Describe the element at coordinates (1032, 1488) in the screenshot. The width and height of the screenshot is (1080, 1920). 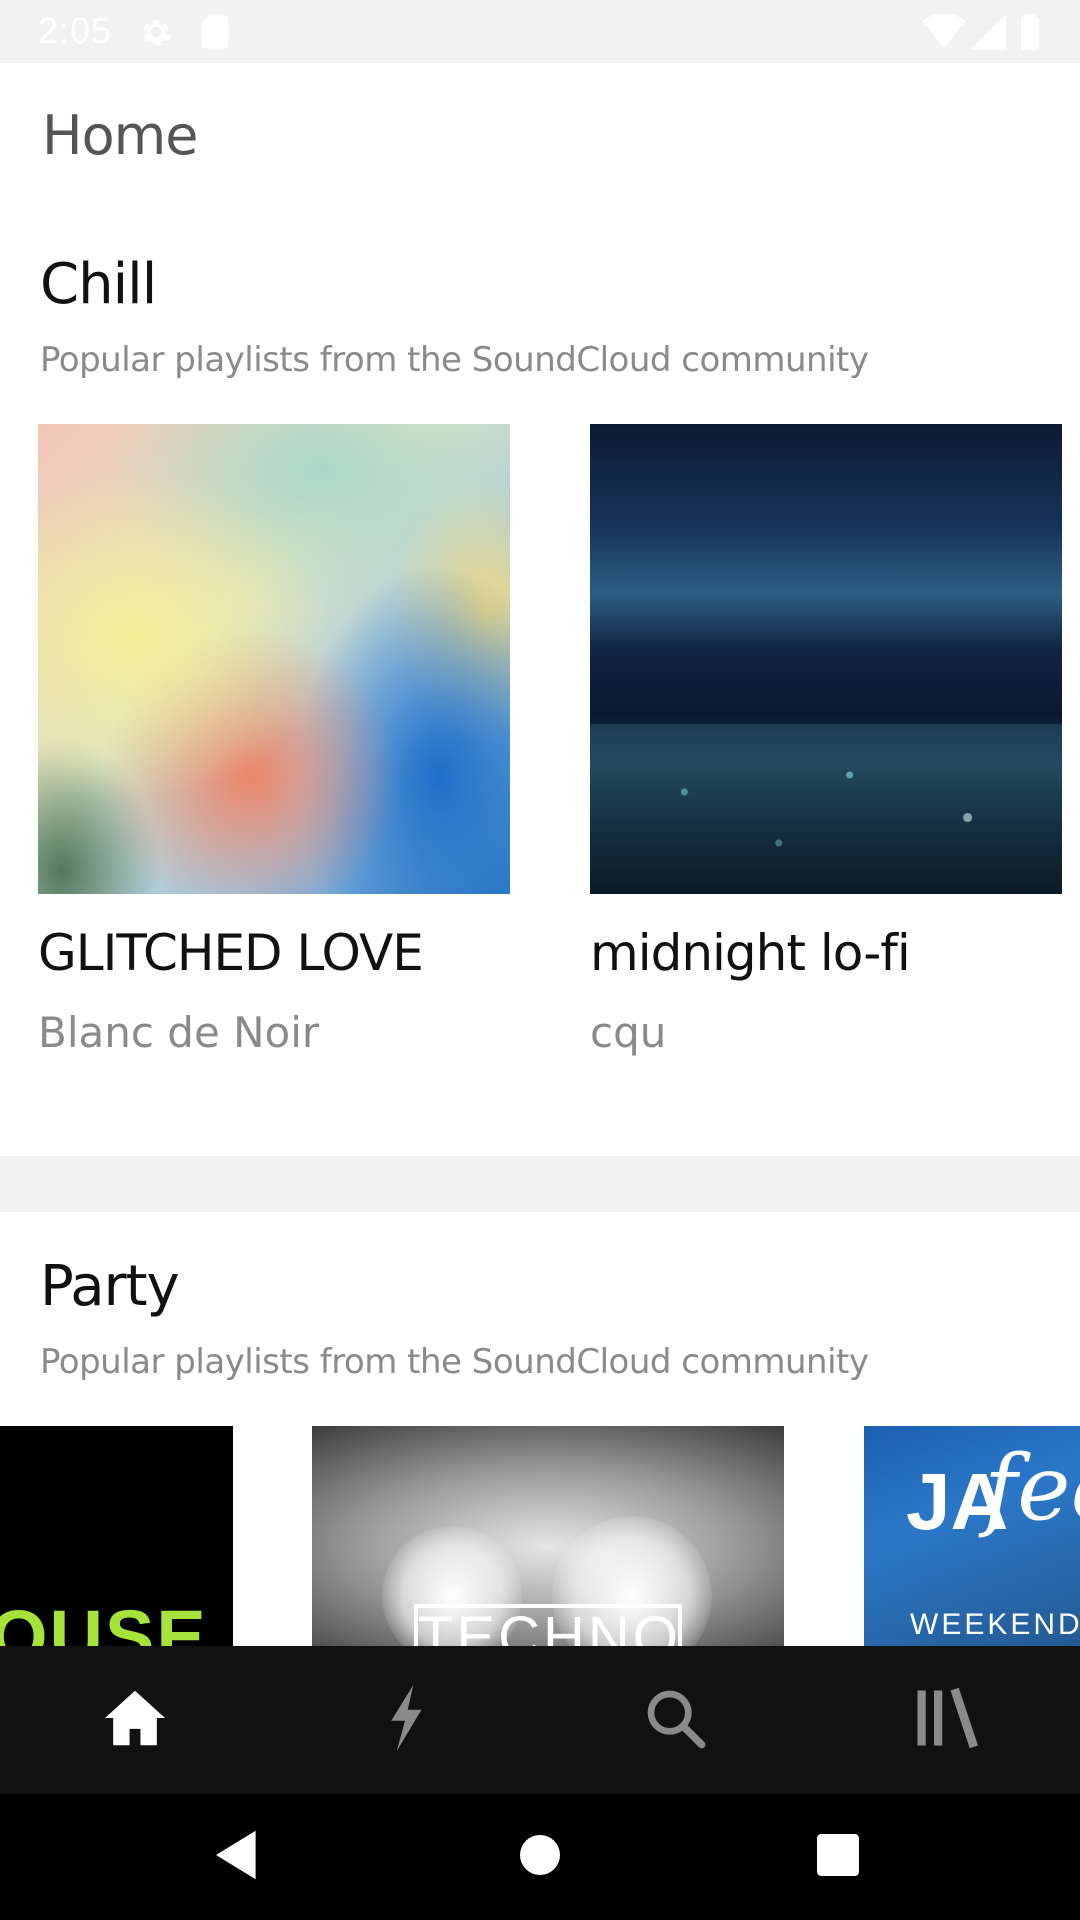
I see `artwork-script-text: fee` at that location.